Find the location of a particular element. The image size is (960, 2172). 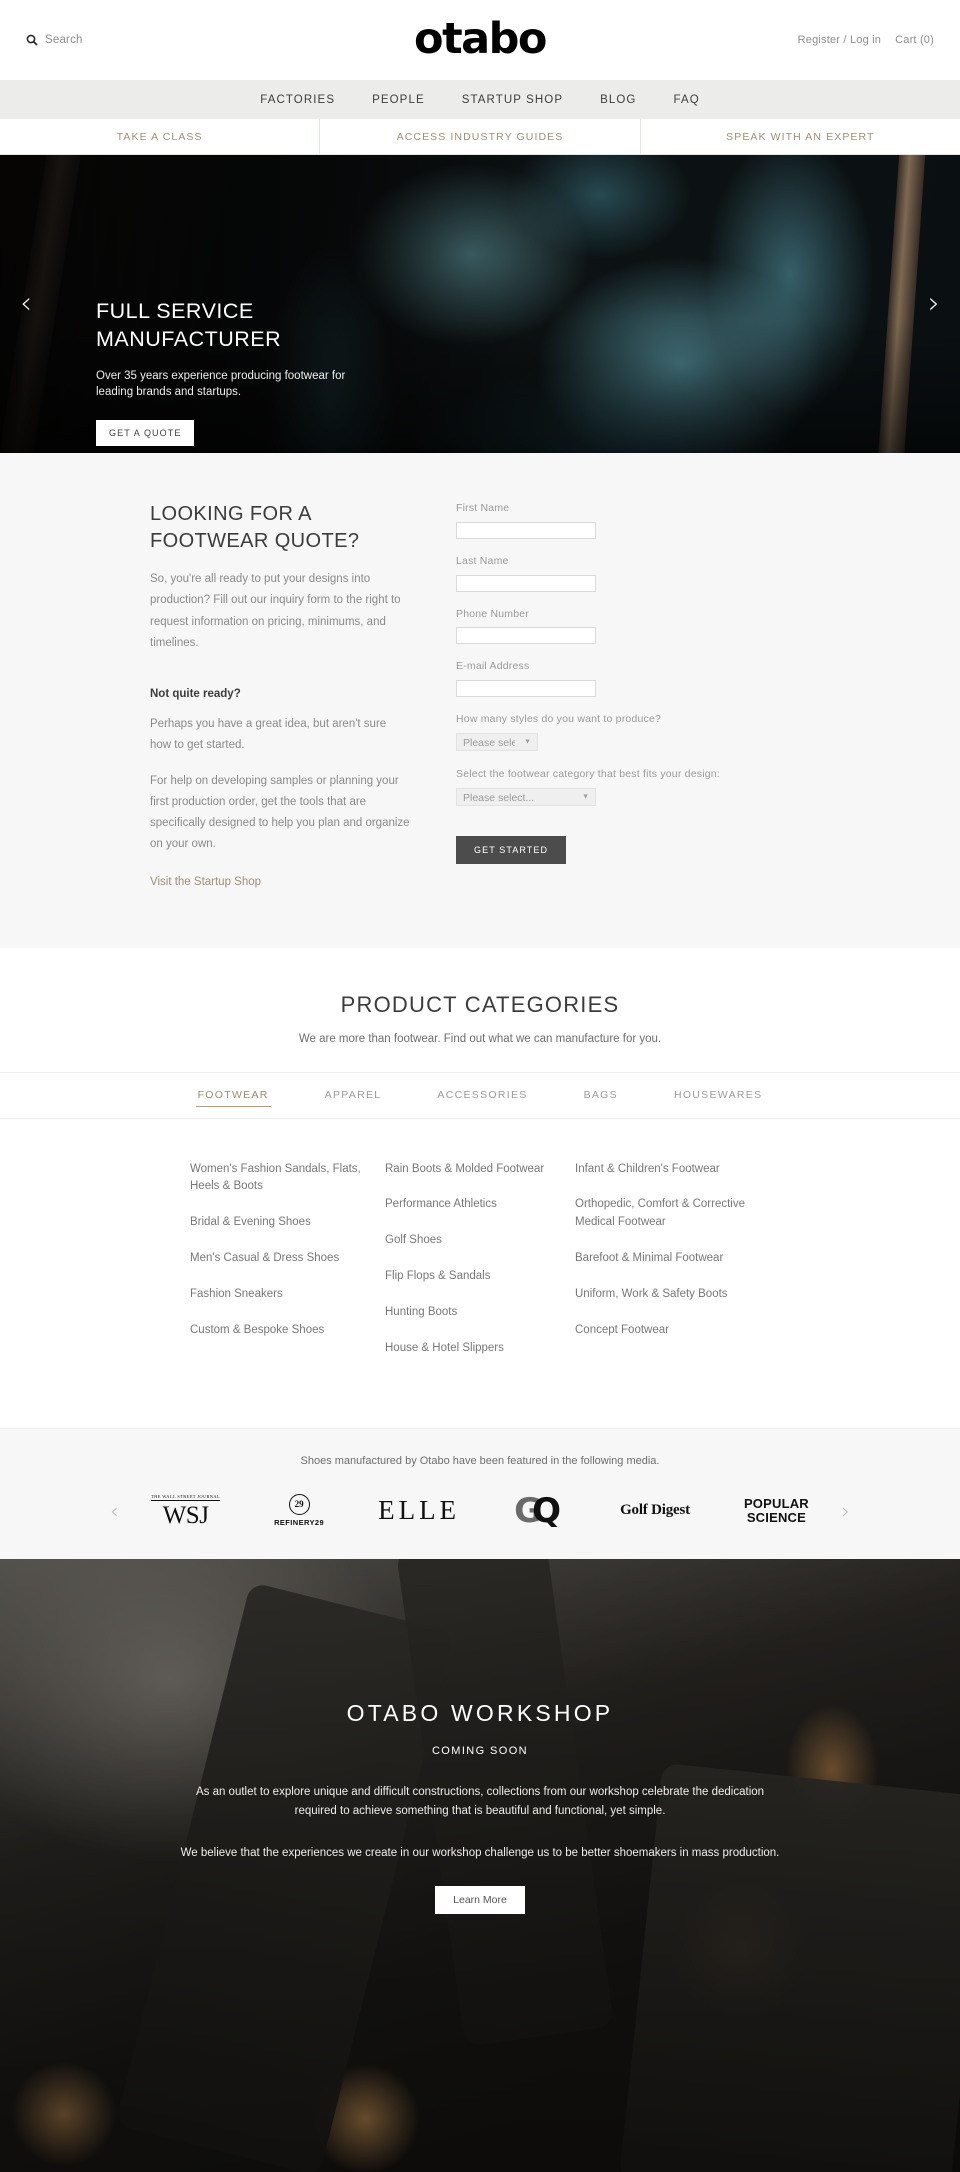

list-item: Men's Casual & Dress Shoes is located at coordinates (287, 1259).